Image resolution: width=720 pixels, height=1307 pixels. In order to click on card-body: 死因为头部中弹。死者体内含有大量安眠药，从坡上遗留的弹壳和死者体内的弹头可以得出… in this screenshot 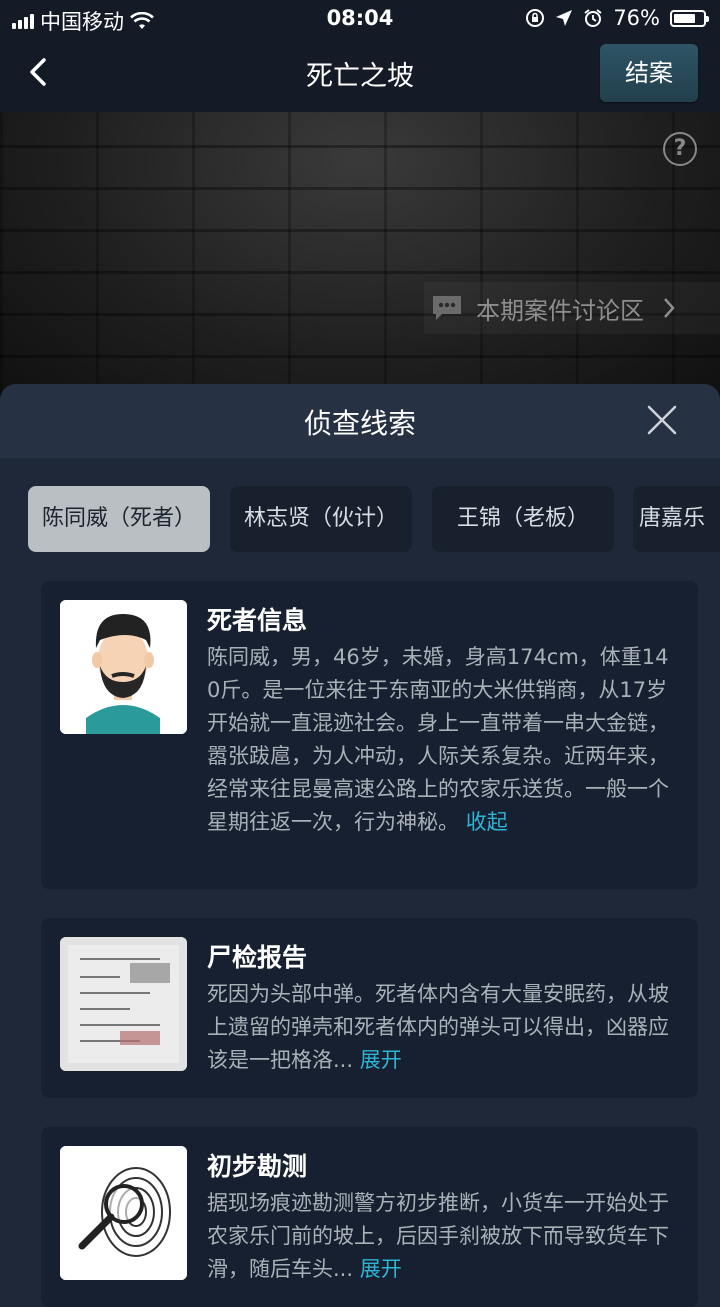, I will do `click(438, 1027)`.